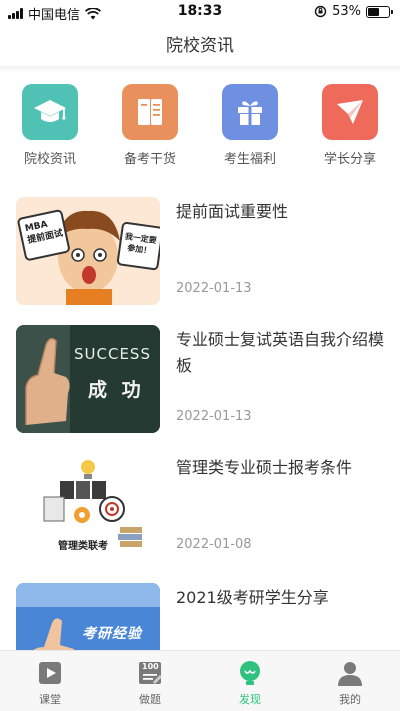 This screenshot has height=711, width=400. I want to click on lightbulb-icon, so click(250, 673).